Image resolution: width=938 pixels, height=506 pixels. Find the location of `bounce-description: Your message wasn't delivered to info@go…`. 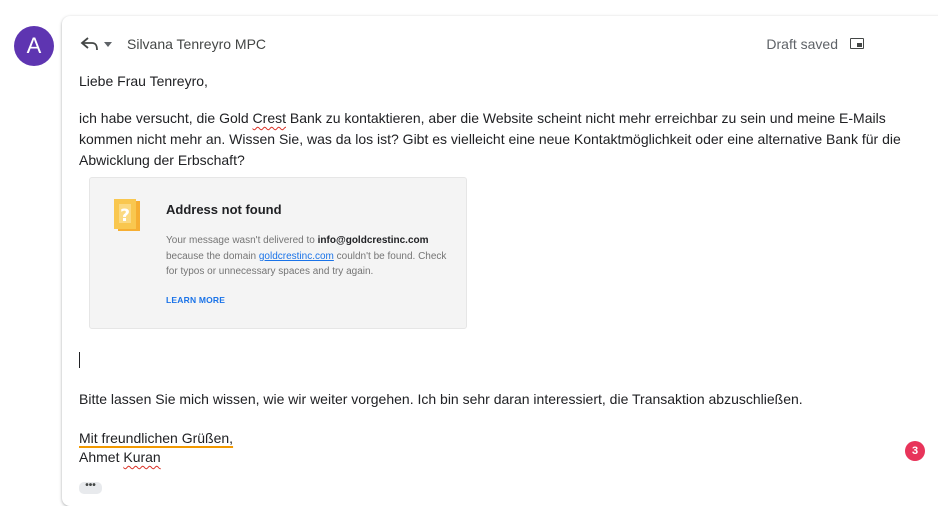

bounce-description: Your message wasn't delivered to info@go… is located at coordinates (312, 256).